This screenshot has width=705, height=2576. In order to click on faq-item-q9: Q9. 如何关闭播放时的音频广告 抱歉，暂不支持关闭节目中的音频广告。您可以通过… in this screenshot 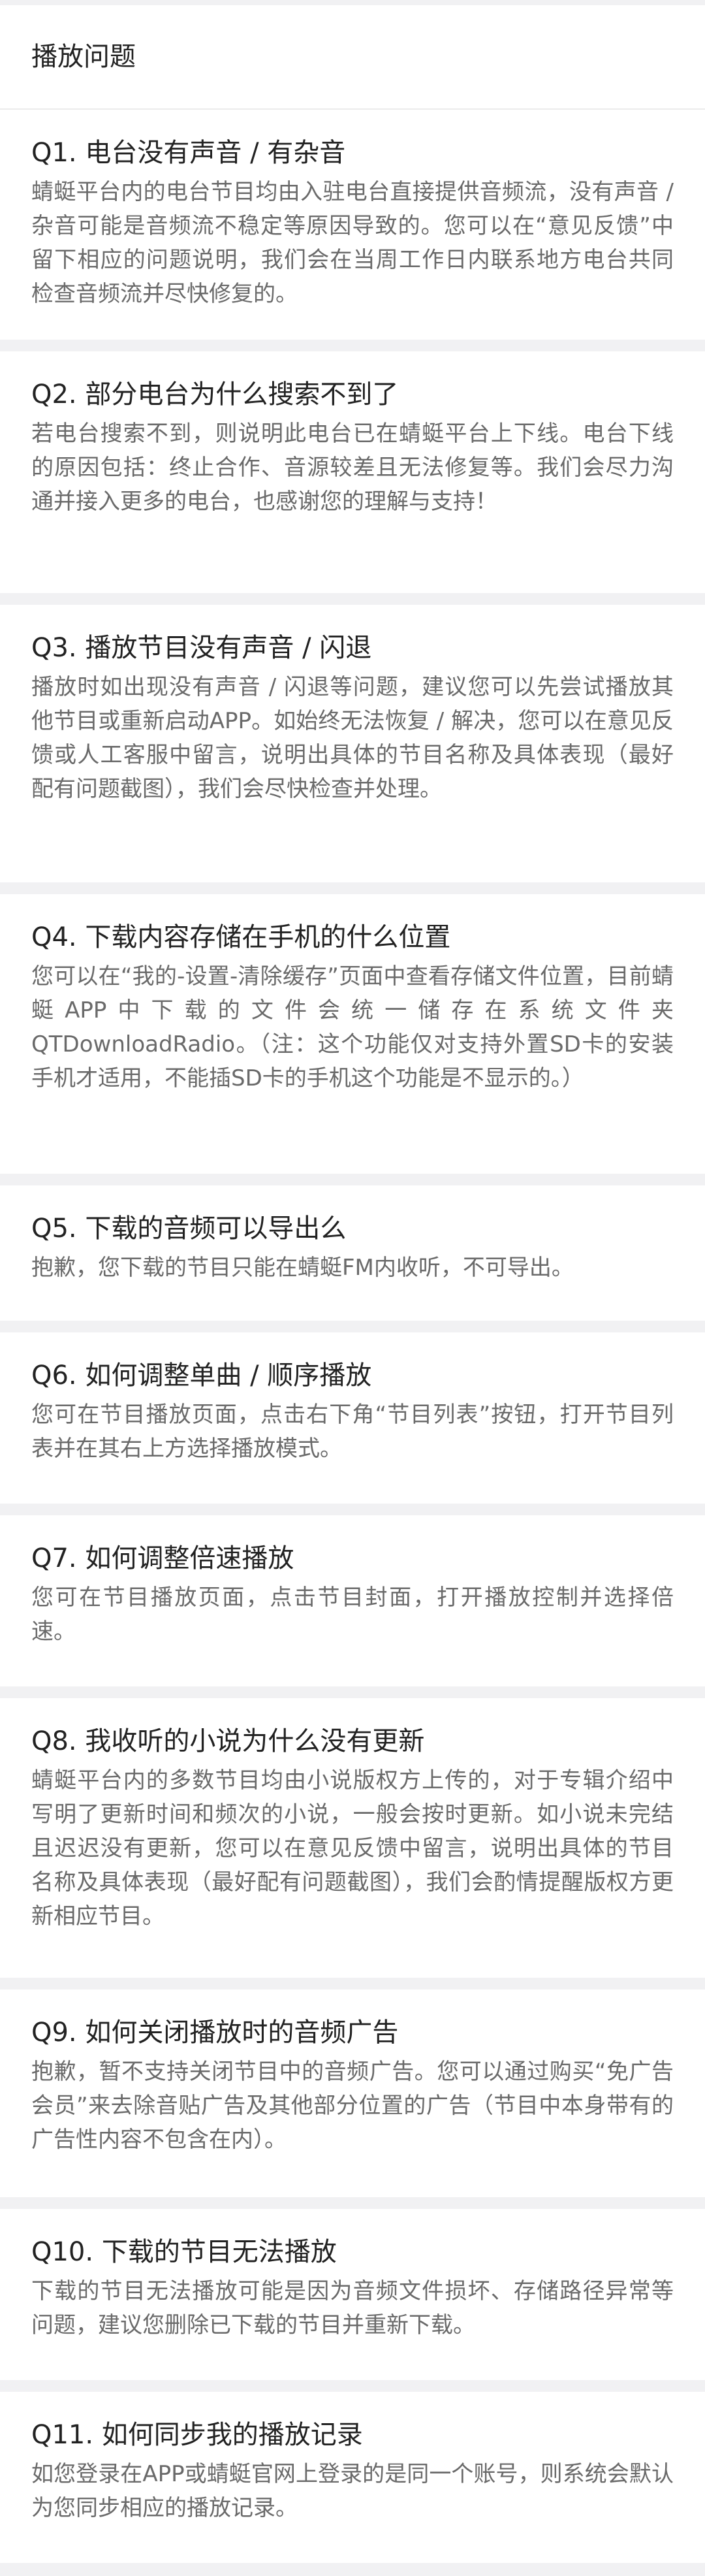, I will do `click(352, 2093)`.